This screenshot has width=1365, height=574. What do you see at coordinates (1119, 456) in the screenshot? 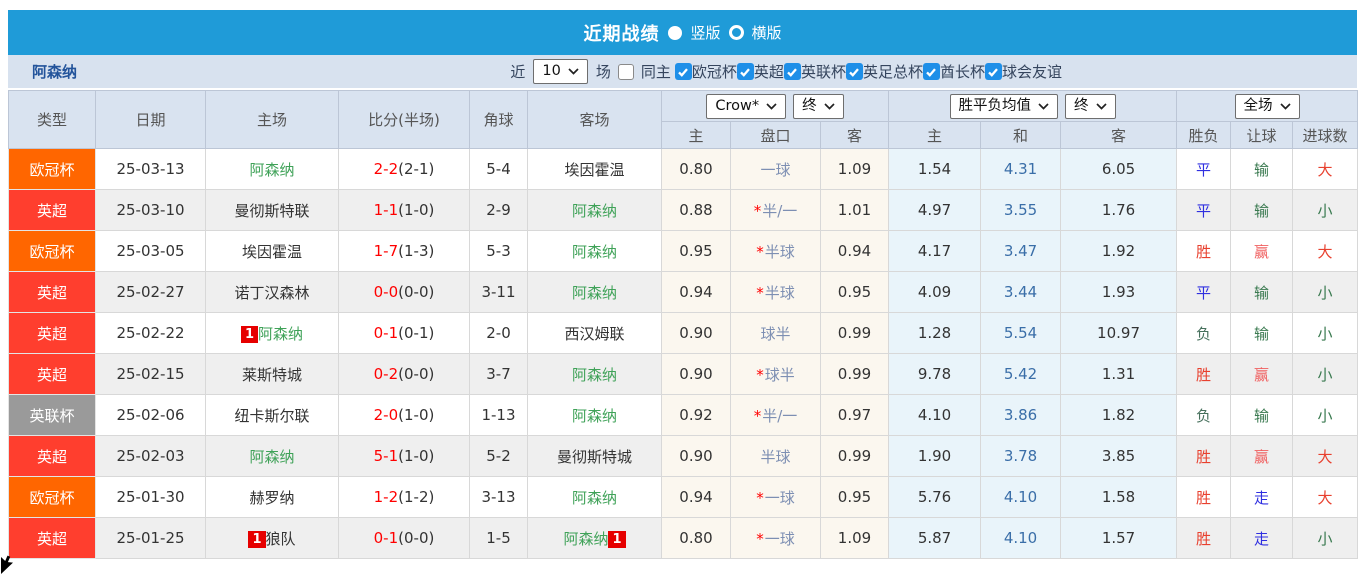
I see `mean-away-cell: 3.85` at bounding box center [1119, 456].